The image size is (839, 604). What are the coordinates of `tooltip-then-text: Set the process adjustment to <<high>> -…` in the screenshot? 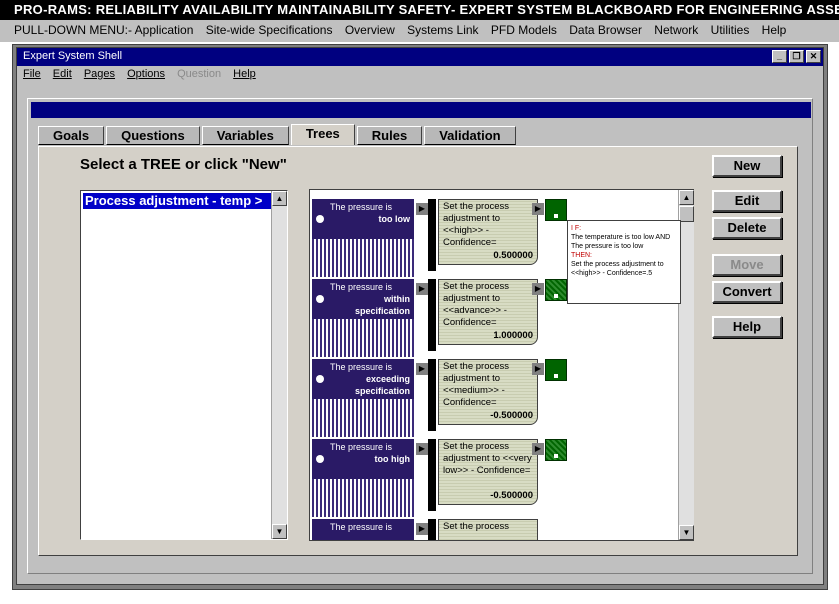 It's located at (617, 269).